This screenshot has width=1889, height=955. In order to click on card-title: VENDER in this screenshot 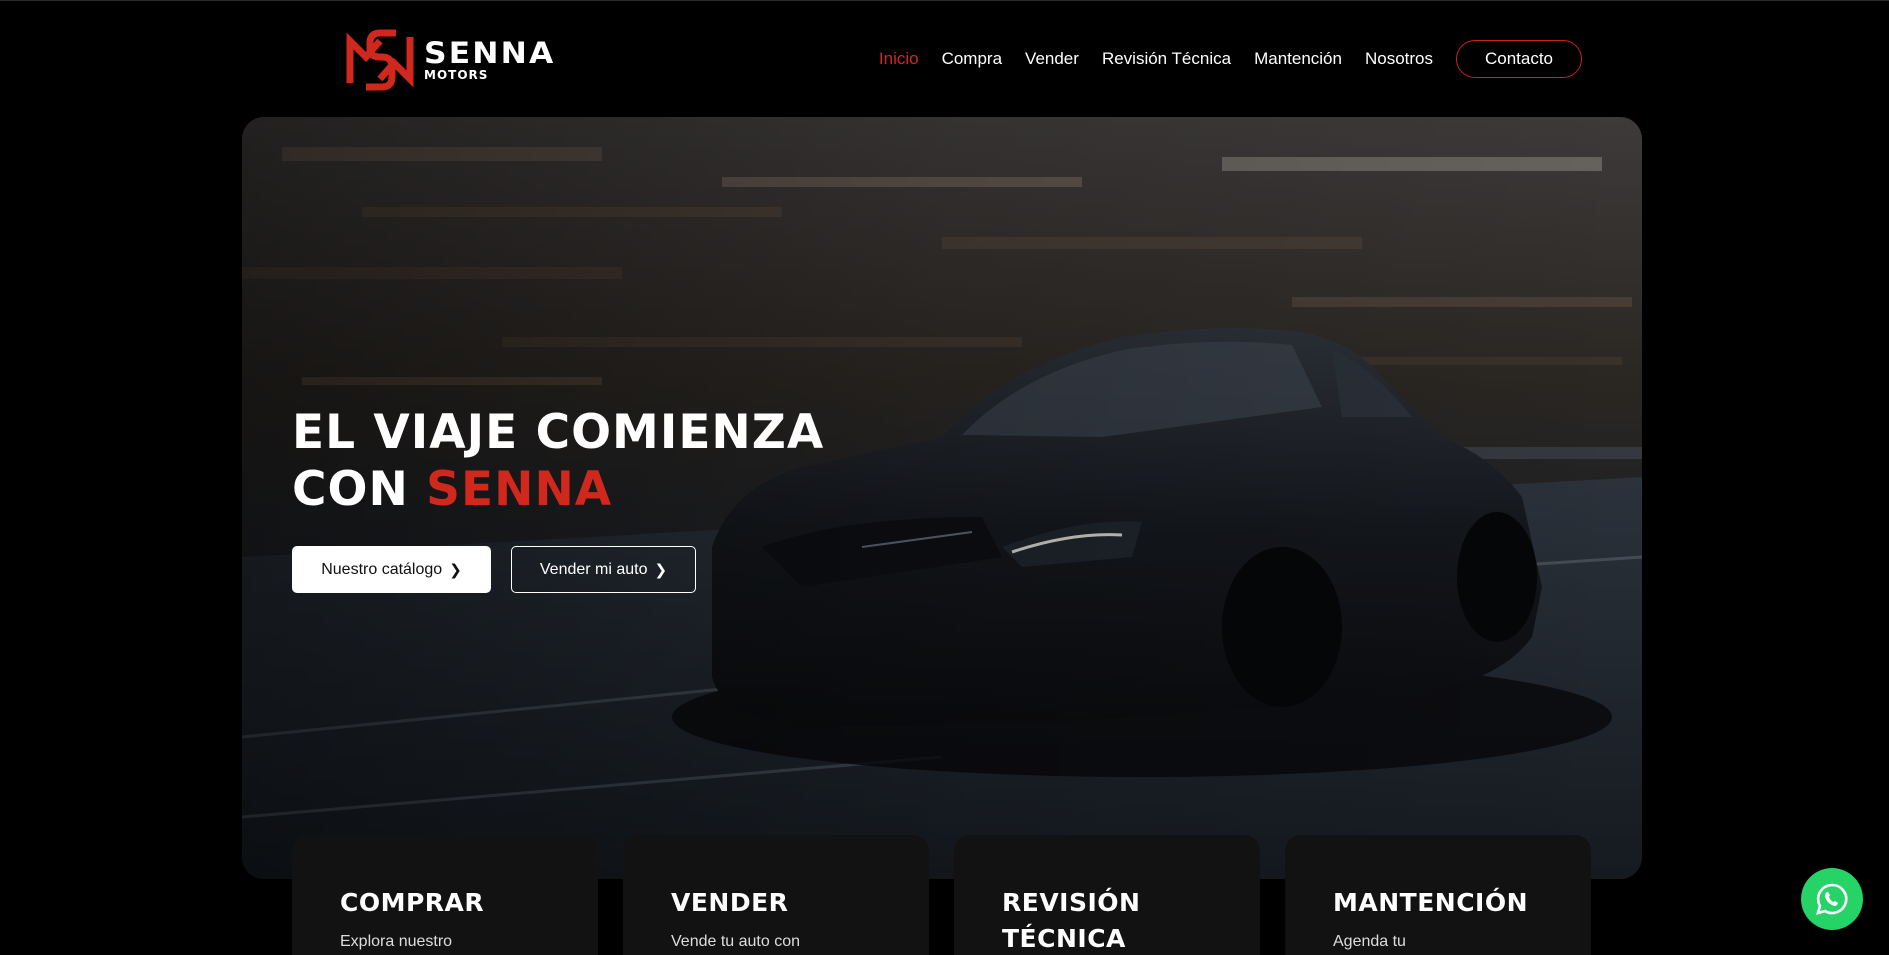, I will do `click(730, 902)`.